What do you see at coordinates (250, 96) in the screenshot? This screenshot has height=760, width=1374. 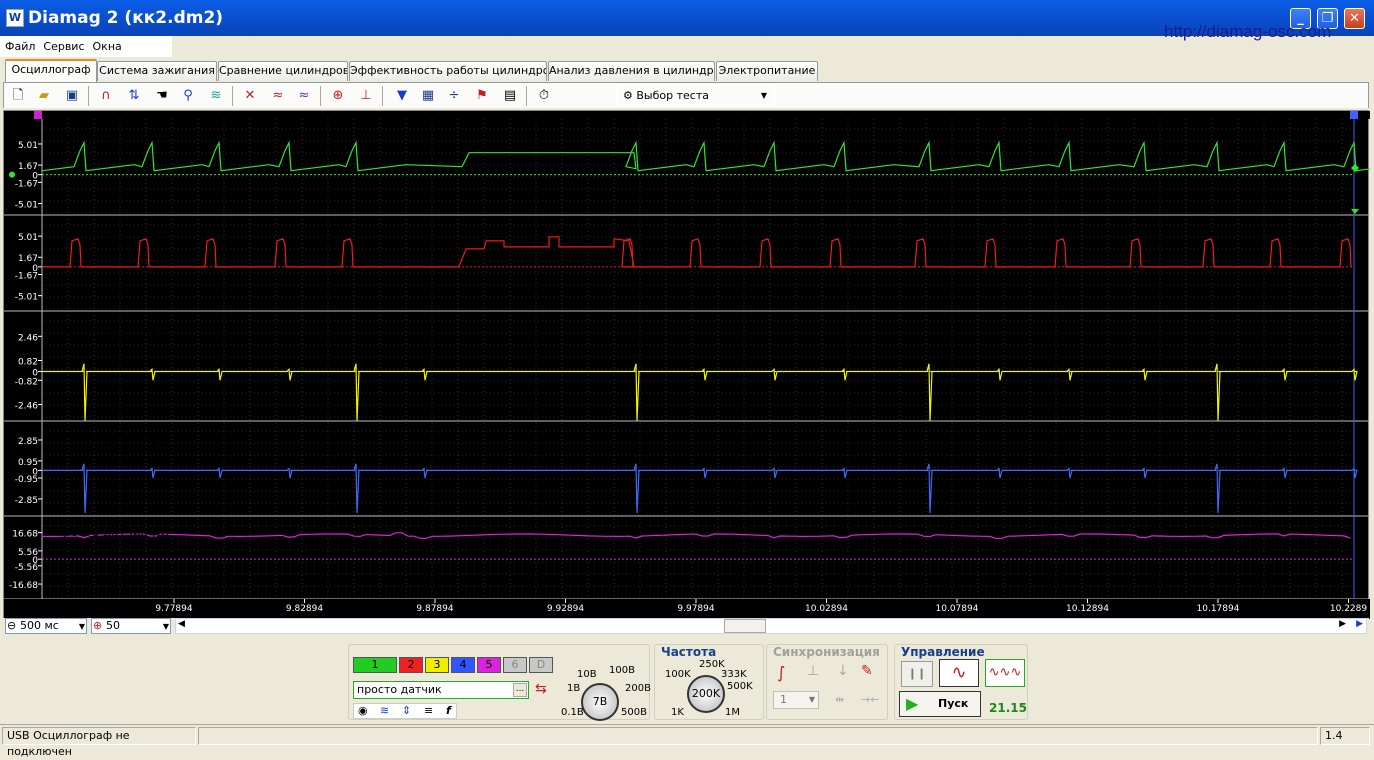 I see `waveform-split-icon: ✕` at bounding box center [250, 96].